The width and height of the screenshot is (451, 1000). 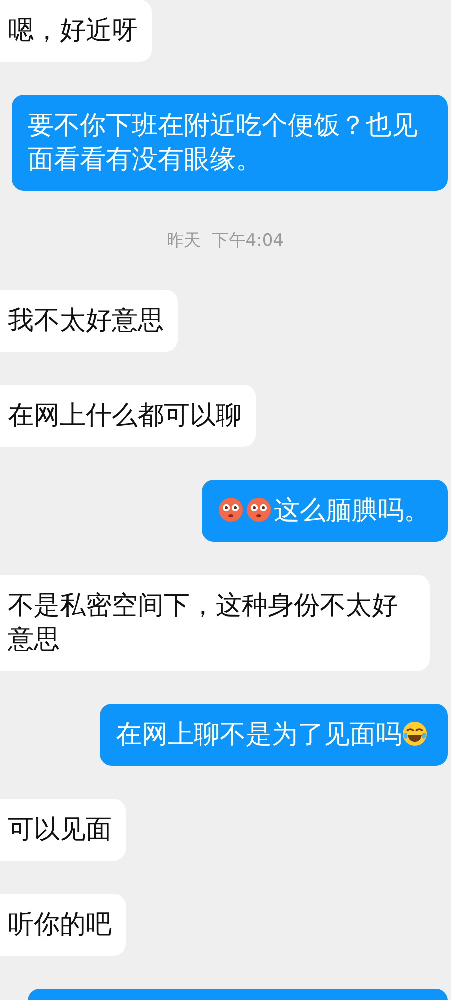 What do you see at coordinates (63, 925) in the screenshot?
I see `message-bubble: 听你的吧` at bounding box center [63, 925].